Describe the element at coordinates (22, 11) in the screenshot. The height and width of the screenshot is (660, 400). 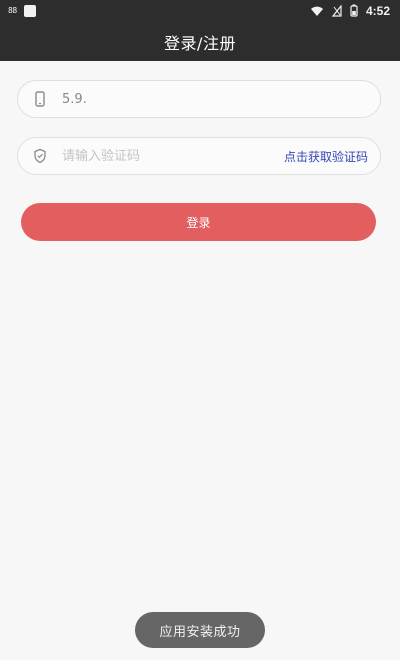
I see `status-left: 88` at that location.